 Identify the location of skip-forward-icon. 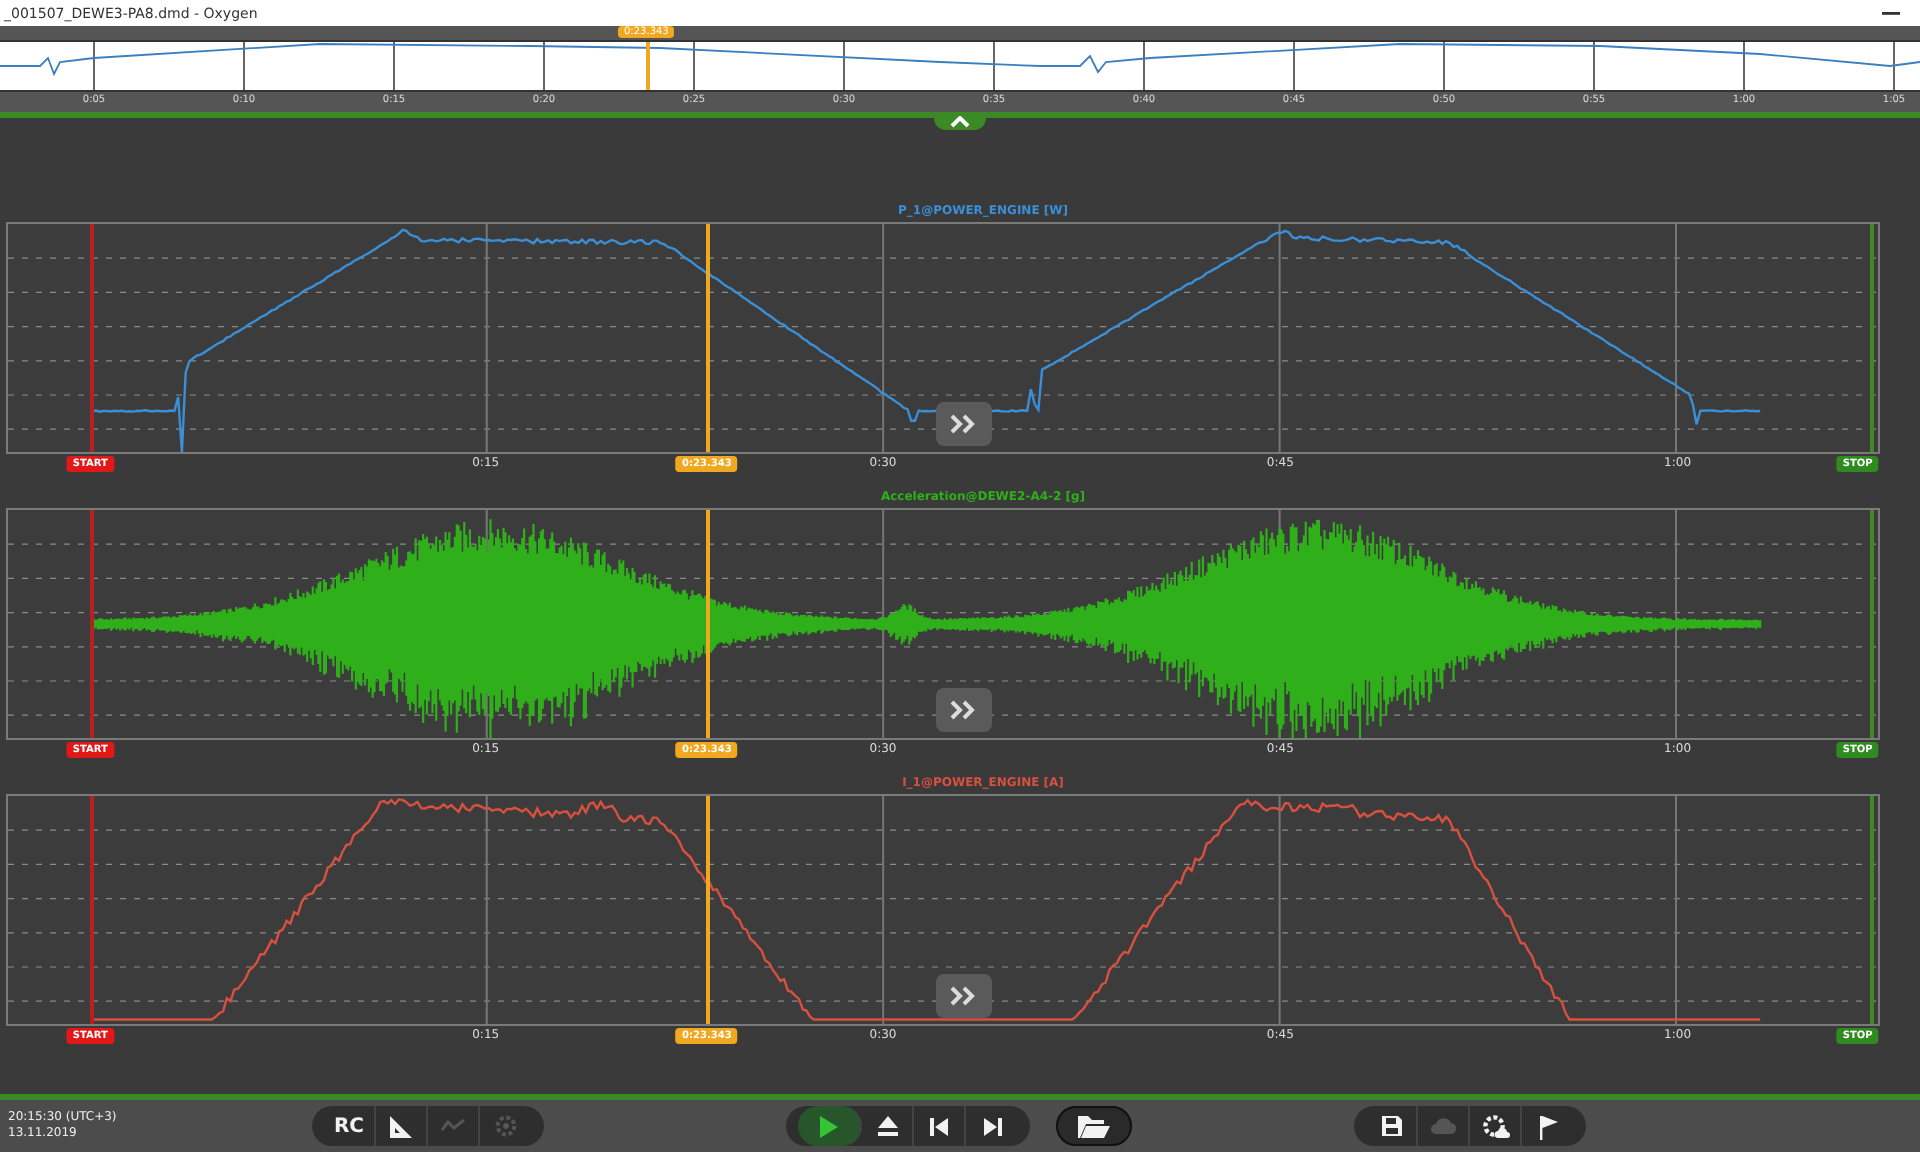
(992, 1126).